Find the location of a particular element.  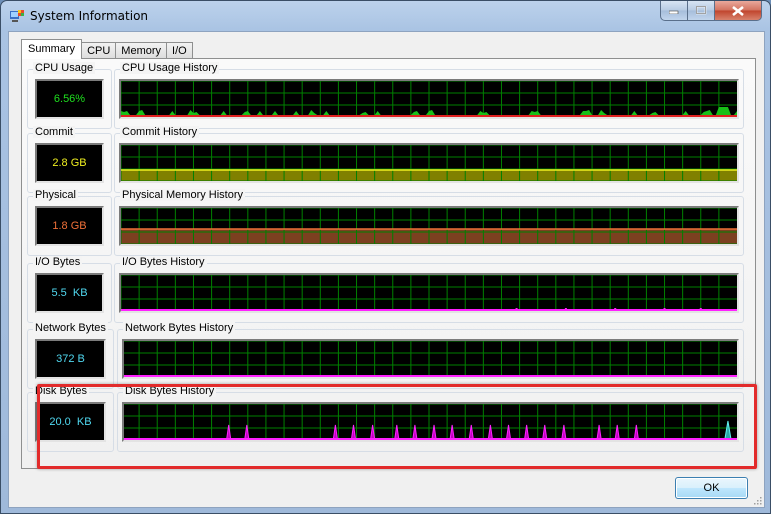

tab-io: I/O is located at coordinates (179, 50).